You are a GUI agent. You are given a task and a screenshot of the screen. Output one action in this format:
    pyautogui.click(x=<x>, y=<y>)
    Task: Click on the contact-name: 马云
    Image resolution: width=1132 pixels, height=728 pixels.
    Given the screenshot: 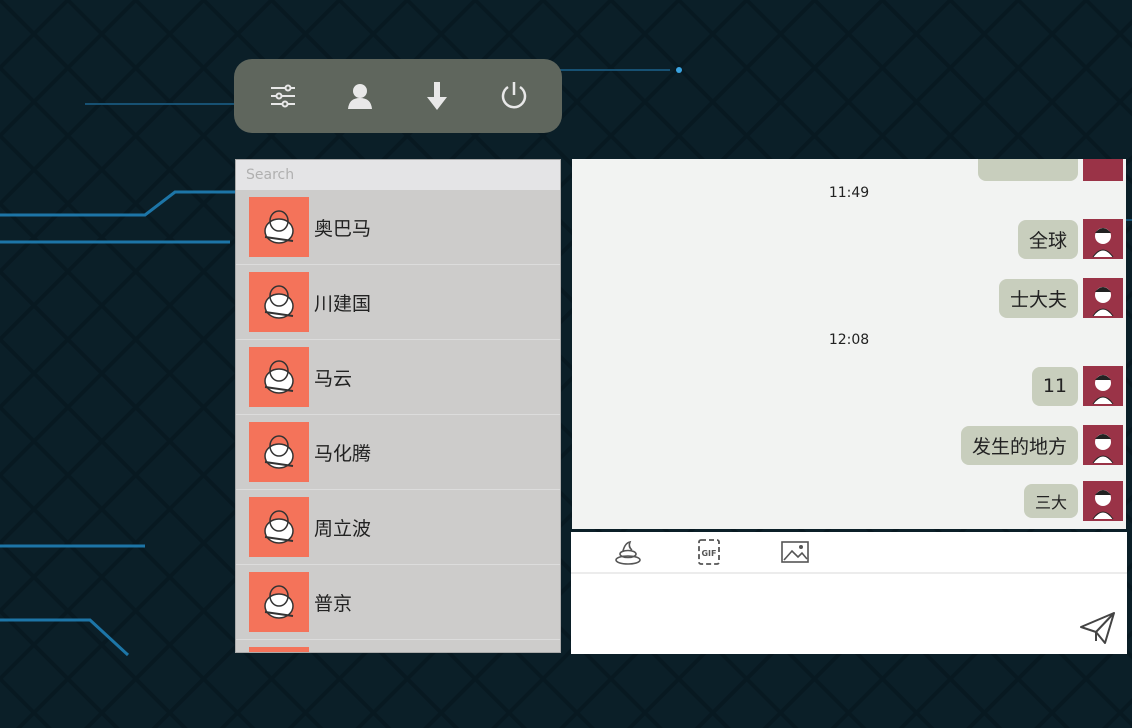 What is the action you would take?
    pyautogui.click(x=333, y=378)
    